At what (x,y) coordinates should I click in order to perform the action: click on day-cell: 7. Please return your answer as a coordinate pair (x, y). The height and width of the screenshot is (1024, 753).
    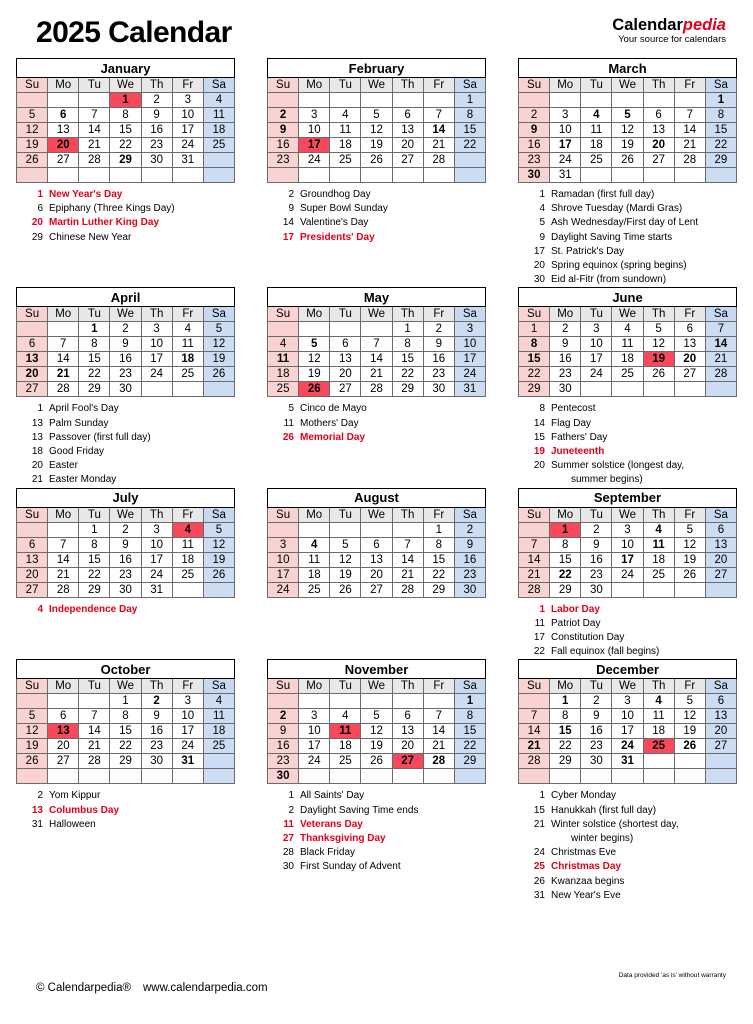
    Looking at the image, I should click on (438, 716).